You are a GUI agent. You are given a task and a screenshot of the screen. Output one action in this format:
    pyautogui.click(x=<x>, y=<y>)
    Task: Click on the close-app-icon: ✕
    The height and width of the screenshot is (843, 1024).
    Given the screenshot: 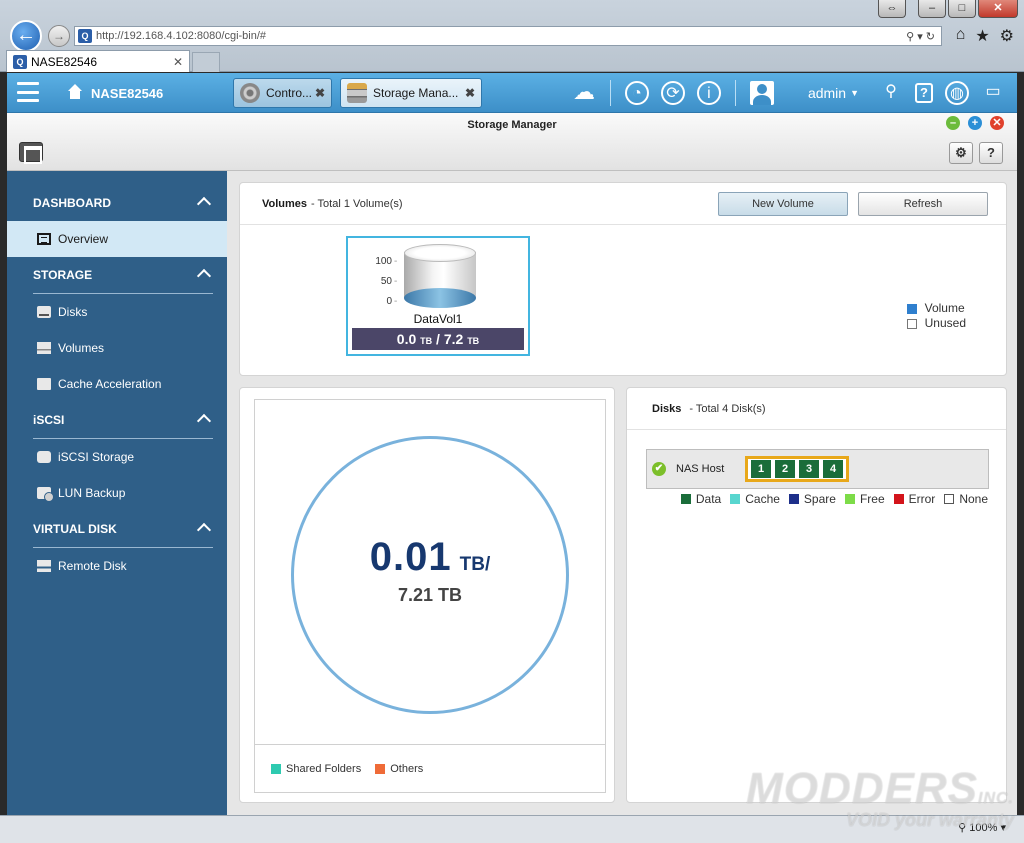 What is the action you would take?
    pyautogui.click(x=997, y=123)
    